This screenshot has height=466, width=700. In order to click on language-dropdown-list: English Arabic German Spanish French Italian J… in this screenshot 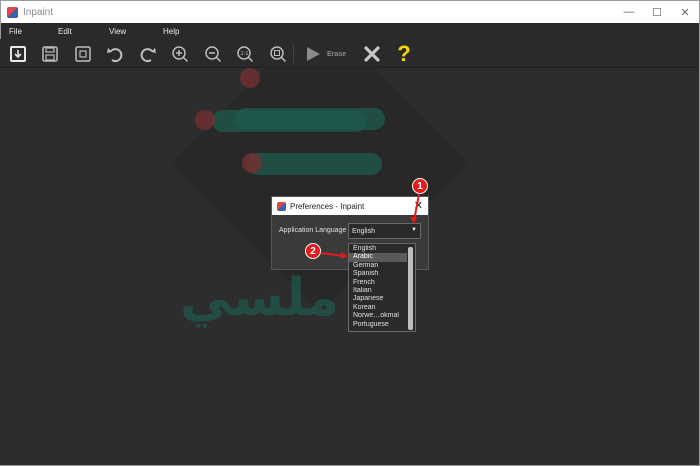, I will do `click(382, 287)`.